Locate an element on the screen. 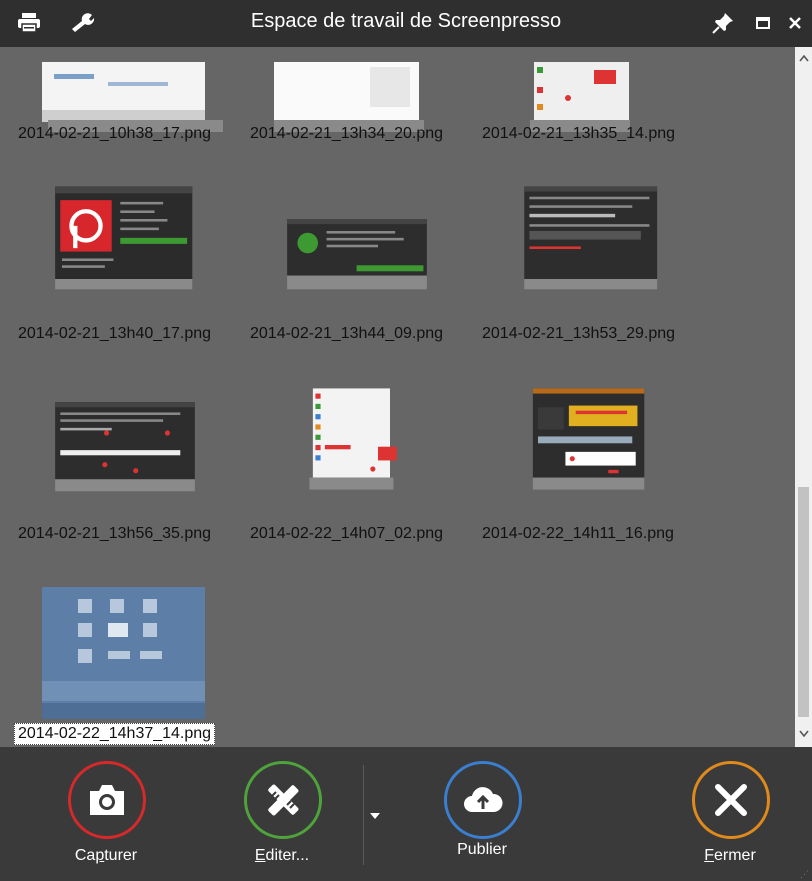 The width and height of the screenshot is (812, 881). vertical-scrollbar is located at coordinates (803, 397).